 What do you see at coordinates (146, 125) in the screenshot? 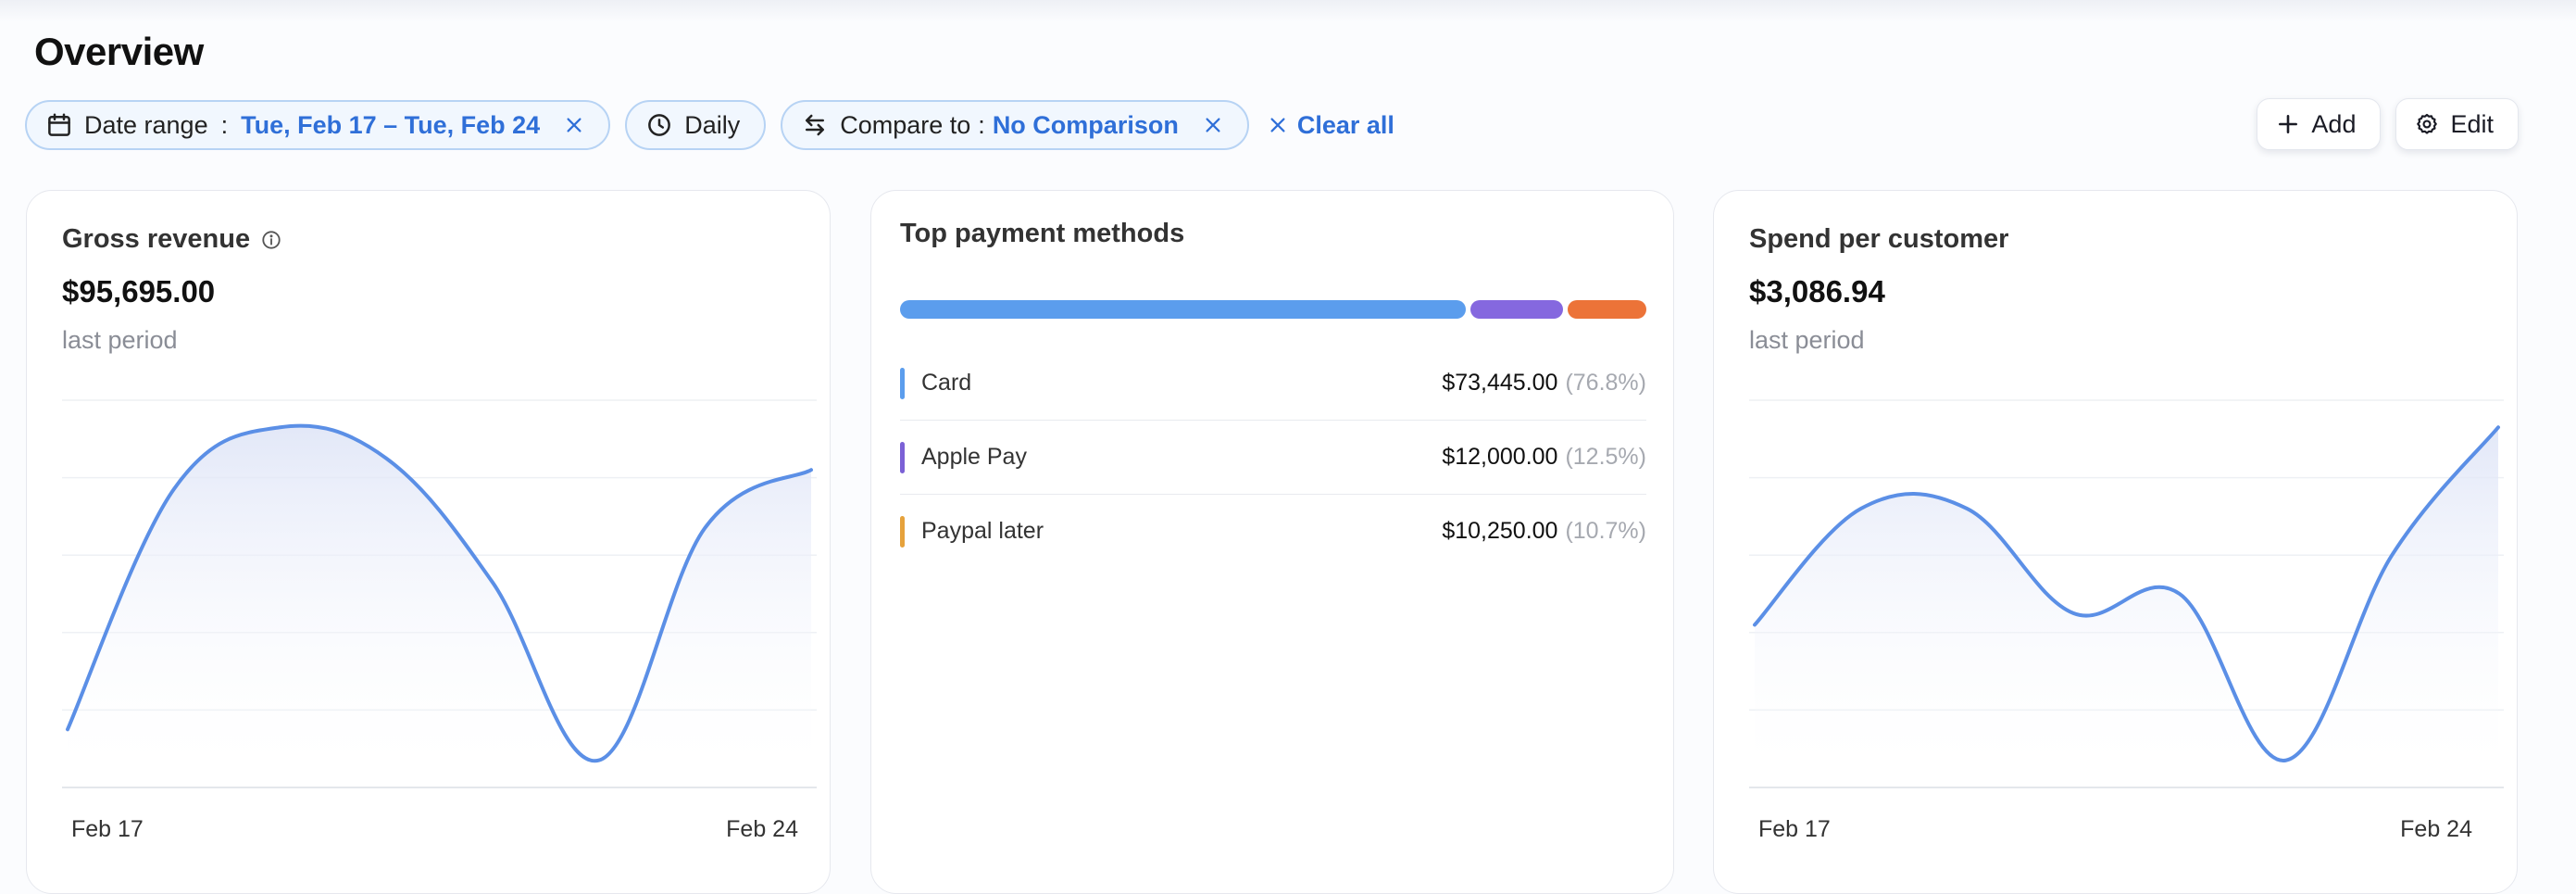
I see `date-range-label: Date range` at bounding box center [146, 125].